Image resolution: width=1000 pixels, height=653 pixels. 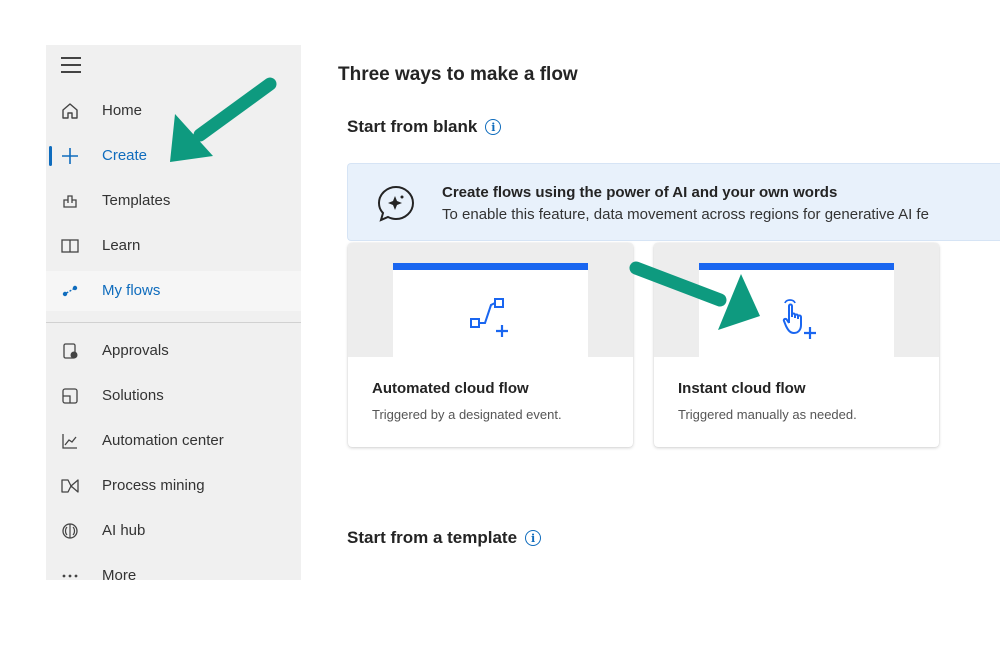 I want to click on sidebar-item-label: More, so click(x=119, y=573).